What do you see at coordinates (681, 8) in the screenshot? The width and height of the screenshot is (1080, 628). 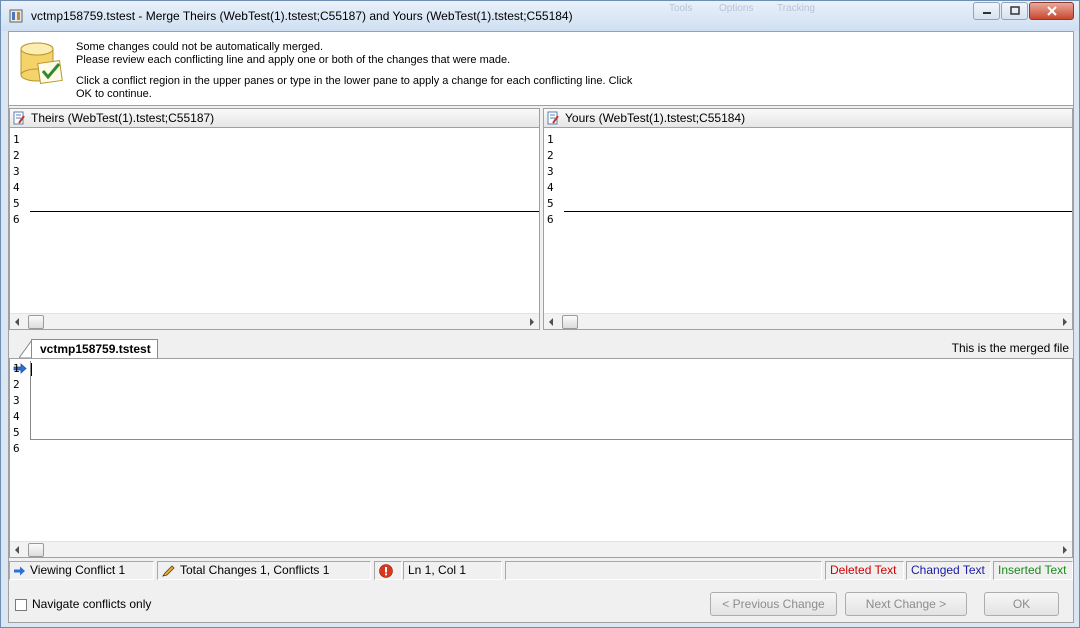 I see `background-menu-item: Tools` at bounding box center [681, 8].